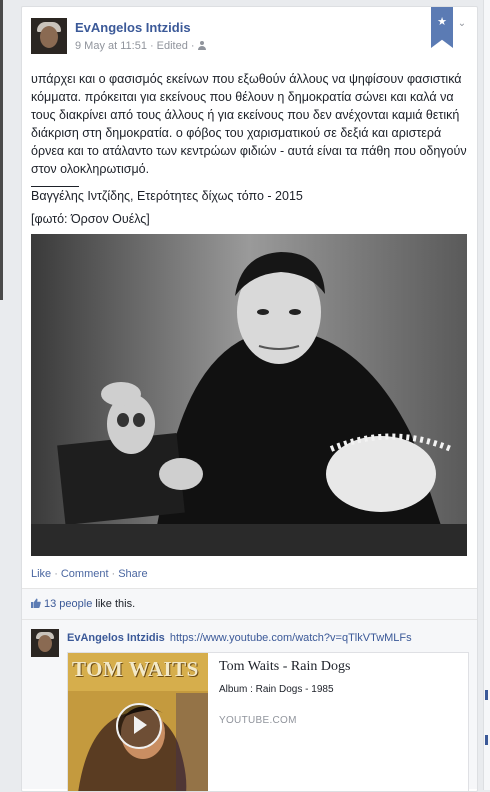 Image resolution: width=490 pixels, height=792 pixels. Describe the element at coordinates (85, 574) in the screenshot. I see `comment-link: Comment` at that location.